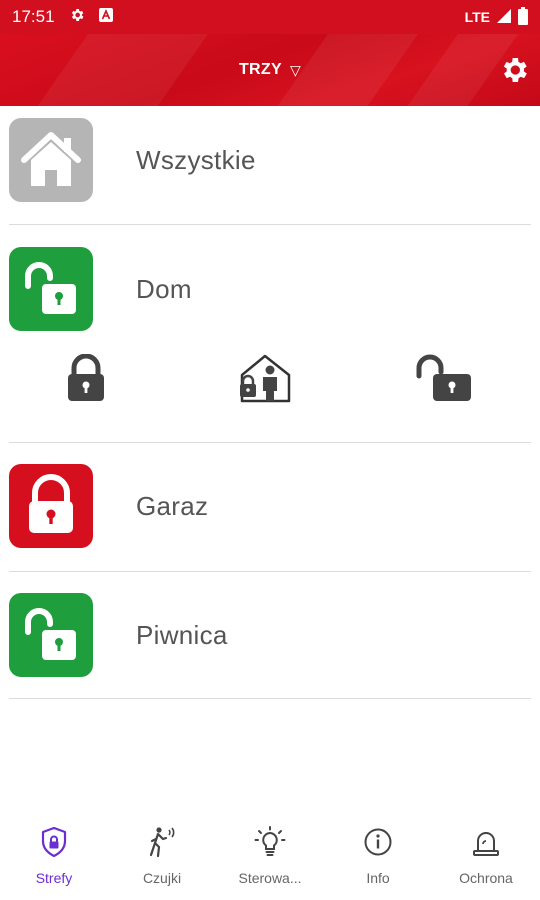 Image resolution: width=540 pixels, height=900 pixels. I want to click on zone-label: Garaz, so click(172, 505).